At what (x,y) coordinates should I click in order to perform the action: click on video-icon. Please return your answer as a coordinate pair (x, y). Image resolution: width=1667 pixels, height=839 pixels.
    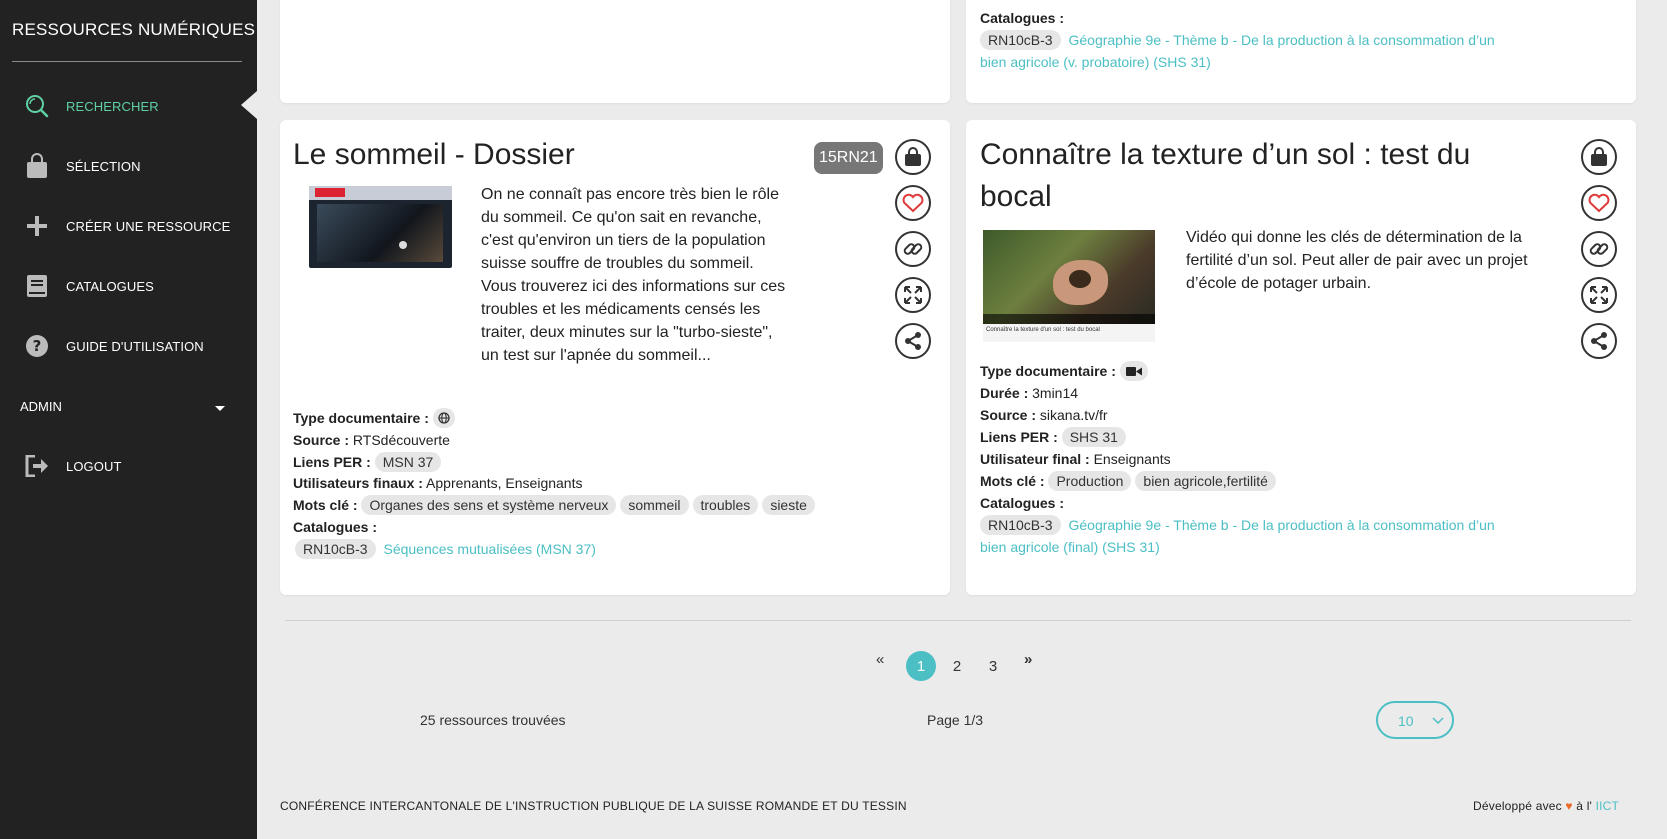
    Looking at the image, I should click on (1133, 371).